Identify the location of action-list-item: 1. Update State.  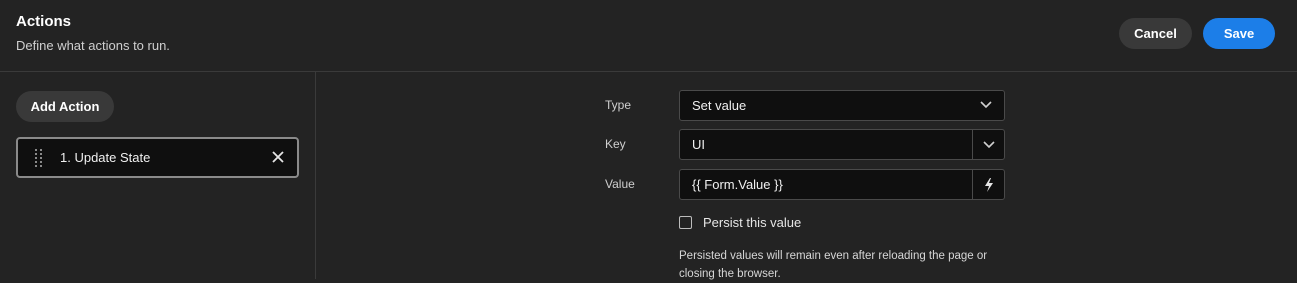
(157, 157).